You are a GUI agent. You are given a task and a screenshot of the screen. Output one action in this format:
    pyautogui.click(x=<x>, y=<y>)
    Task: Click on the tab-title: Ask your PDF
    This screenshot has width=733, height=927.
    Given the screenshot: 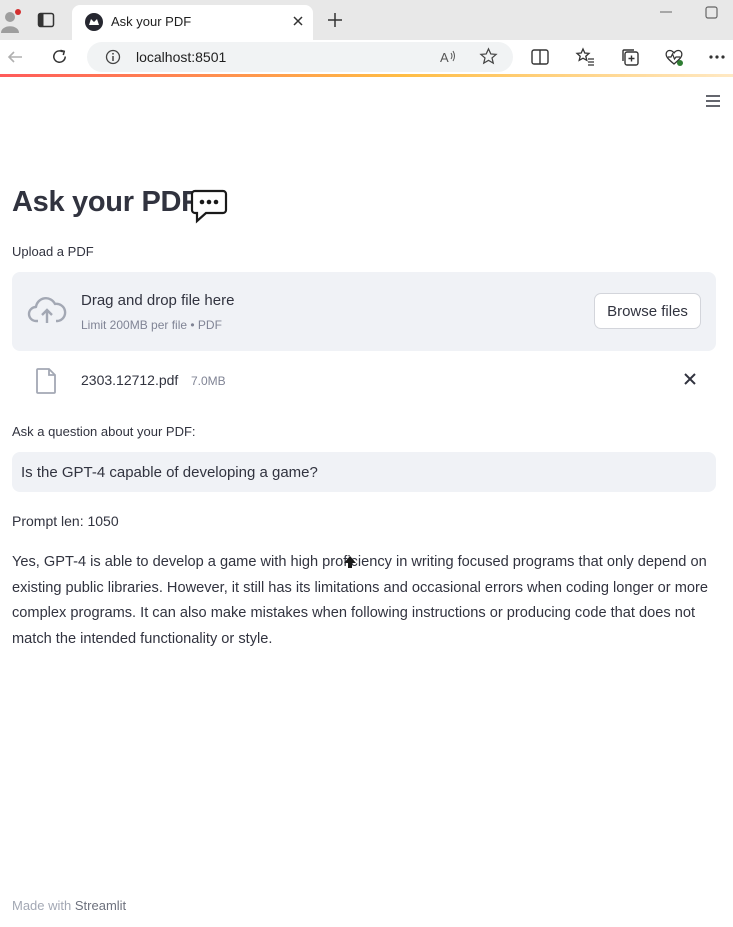 What is the action you would take?
    pyautogui.click(x=151, y=21)
    